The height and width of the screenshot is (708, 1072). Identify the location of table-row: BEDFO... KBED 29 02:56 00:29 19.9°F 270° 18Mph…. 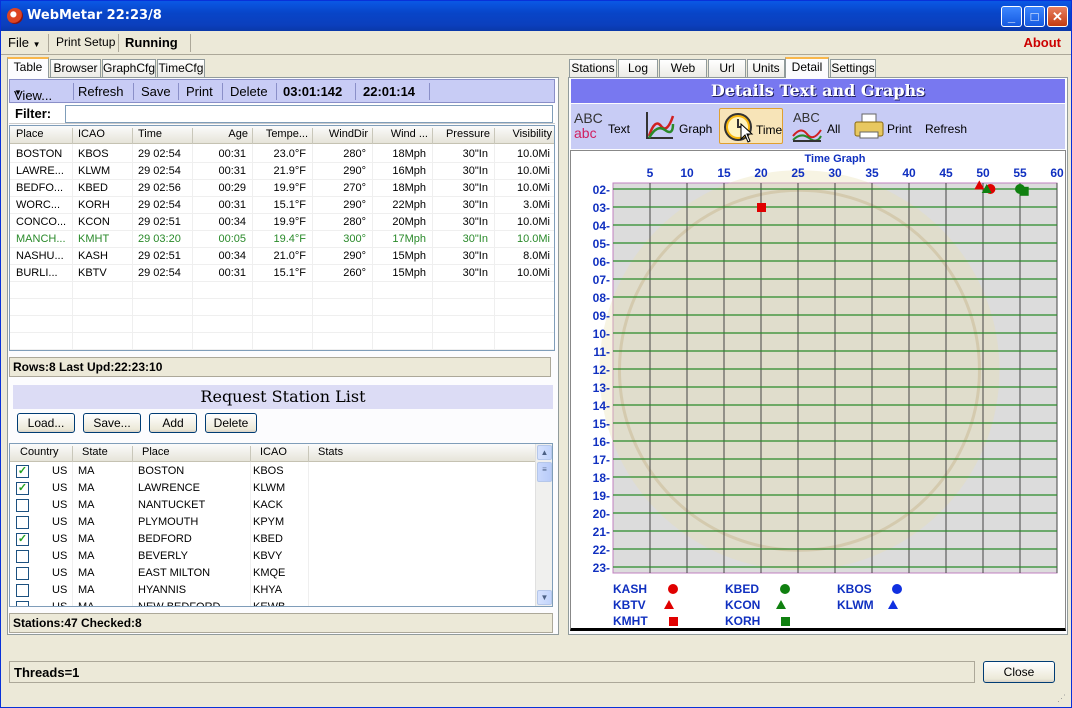
(282, 188).